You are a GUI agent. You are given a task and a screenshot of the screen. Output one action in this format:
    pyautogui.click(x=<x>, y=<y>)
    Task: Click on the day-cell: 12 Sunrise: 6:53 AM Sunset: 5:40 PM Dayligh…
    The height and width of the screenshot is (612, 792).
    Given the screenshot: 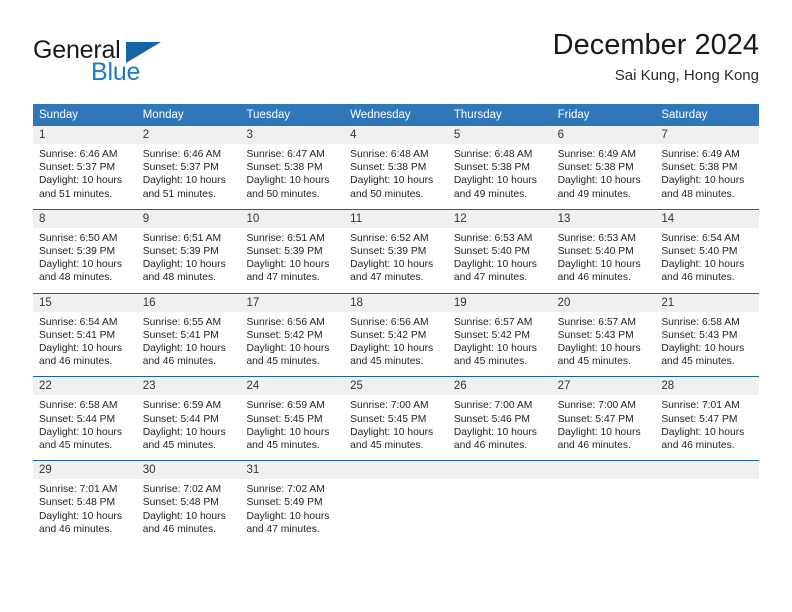 What is the action you would take?
    pyautogui.click(x=499, y=251)
    